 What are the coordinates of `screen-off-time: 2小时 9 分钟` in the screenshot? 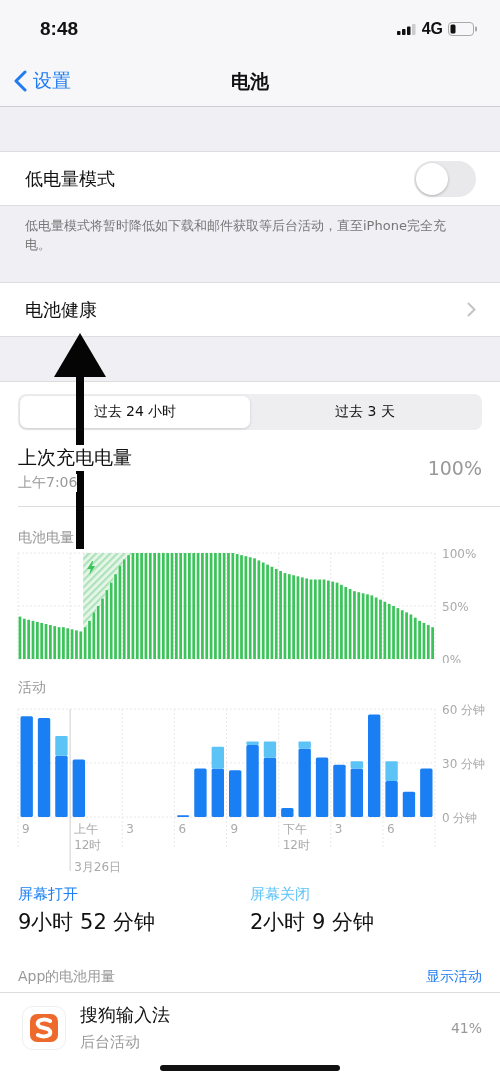 It's located at (313, 922).